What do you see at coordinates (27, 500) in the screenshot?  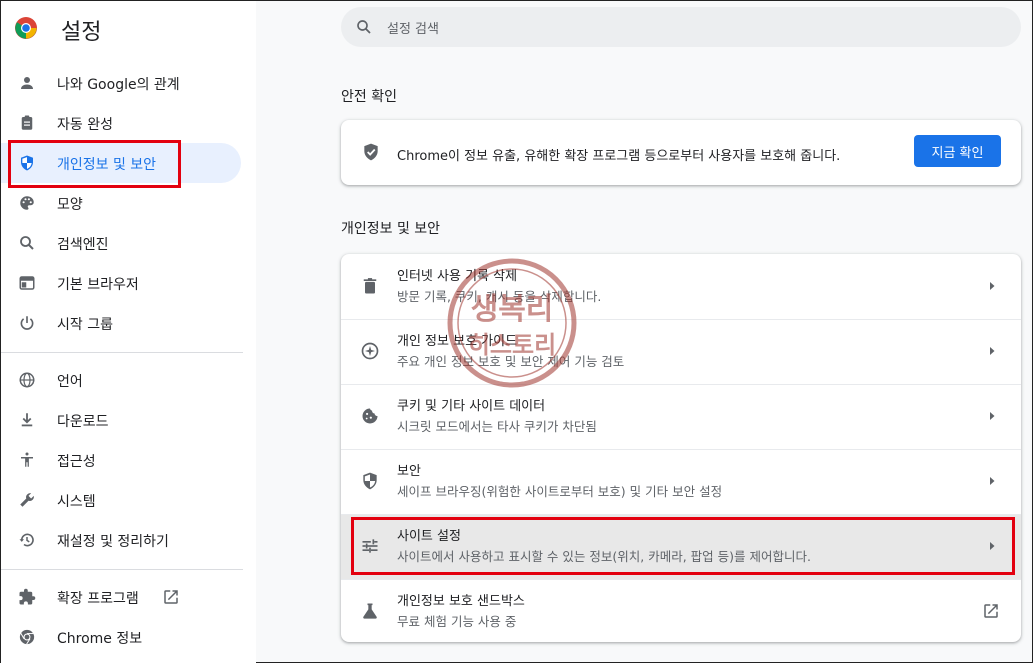 I see `wrench-icon` at bounding box center [27, 500].